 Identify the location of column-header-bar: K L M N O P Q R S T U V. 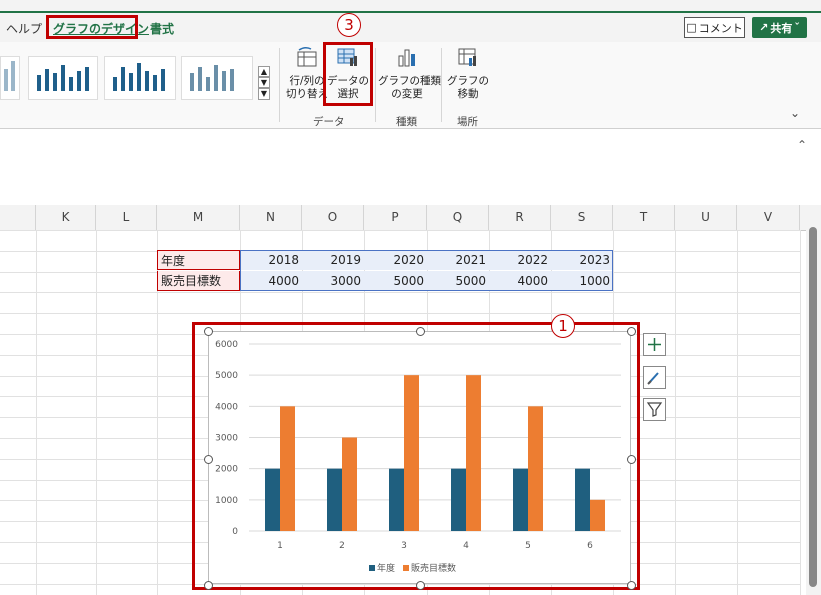
(403, 218).